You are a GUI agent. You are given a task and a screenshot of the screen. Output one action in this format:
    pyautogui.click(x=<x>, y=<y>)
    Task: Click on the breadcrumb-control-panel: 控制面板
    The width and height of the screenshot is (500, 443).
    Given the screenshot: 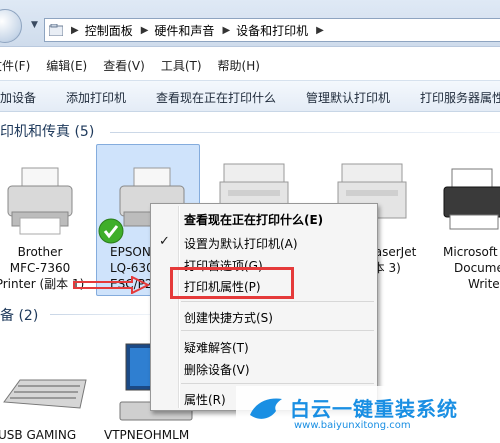 What is the action you would take?
    pyautogui.click(x=109, y=30)
    